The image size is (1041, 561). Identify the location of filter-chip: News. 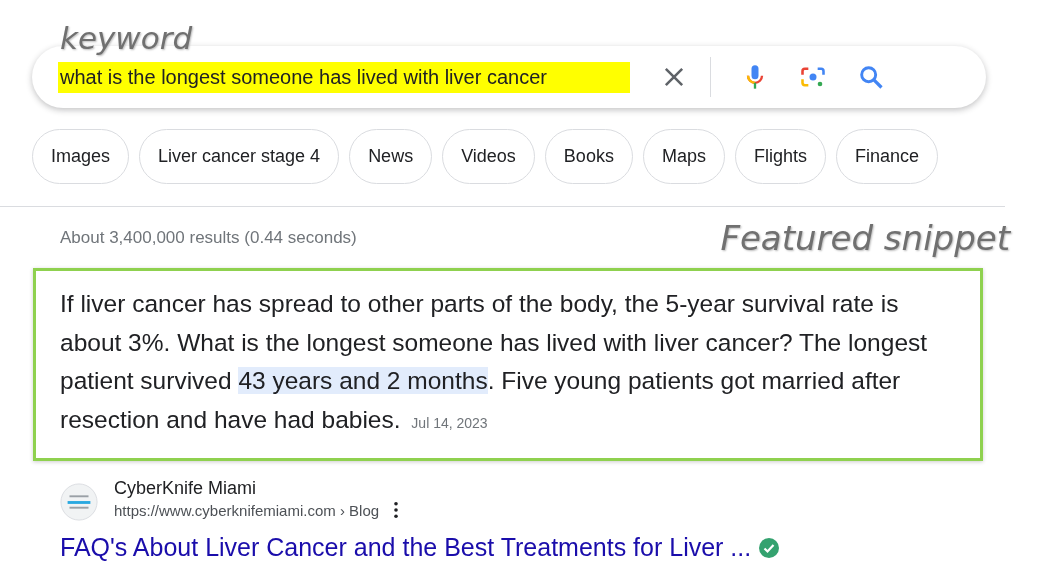
(391, 156).